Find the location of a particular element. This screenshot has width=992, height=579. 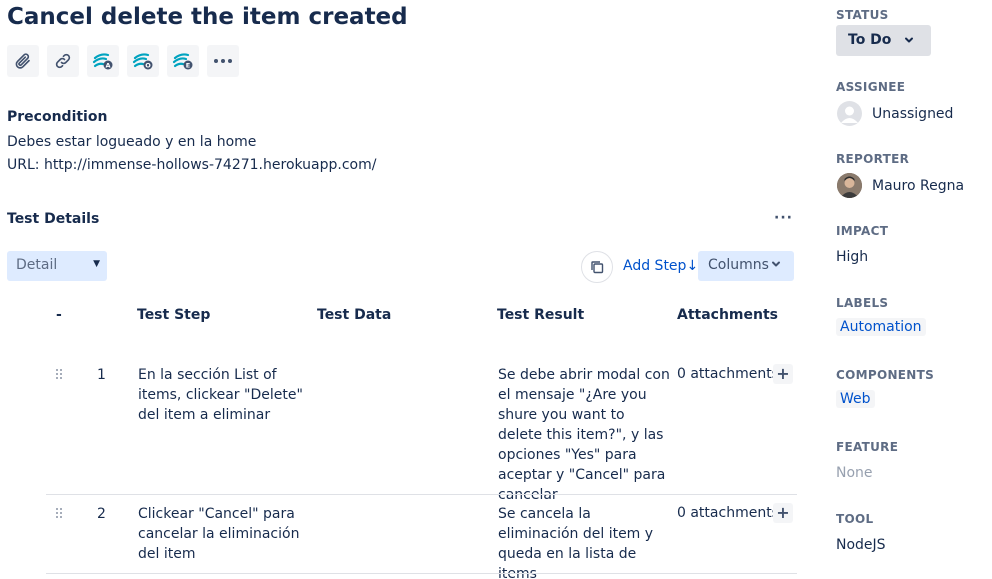

more-actions-button is located at coordinates (223, 61).